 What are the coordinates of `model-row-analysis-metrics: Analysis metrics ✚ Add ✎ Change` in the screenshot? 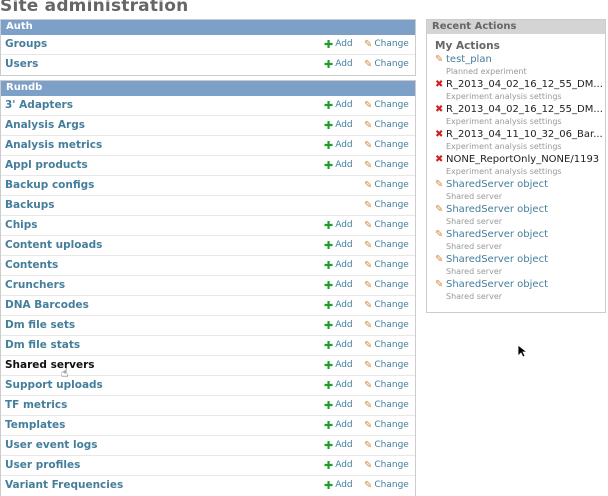 It's located at (208, 146).